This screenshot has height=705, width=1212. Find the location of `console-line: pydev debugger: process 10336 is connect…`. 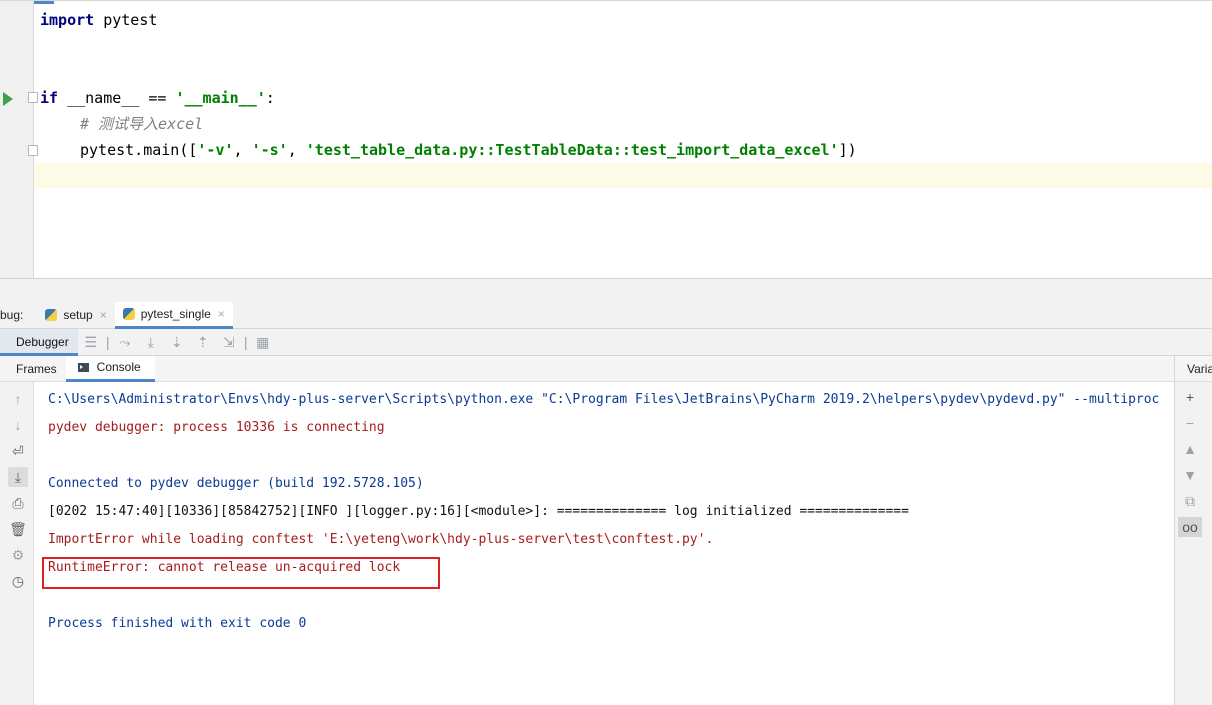

console-line: pydev debugger: process 10336 is connect… is located at coordinates (216, 427).